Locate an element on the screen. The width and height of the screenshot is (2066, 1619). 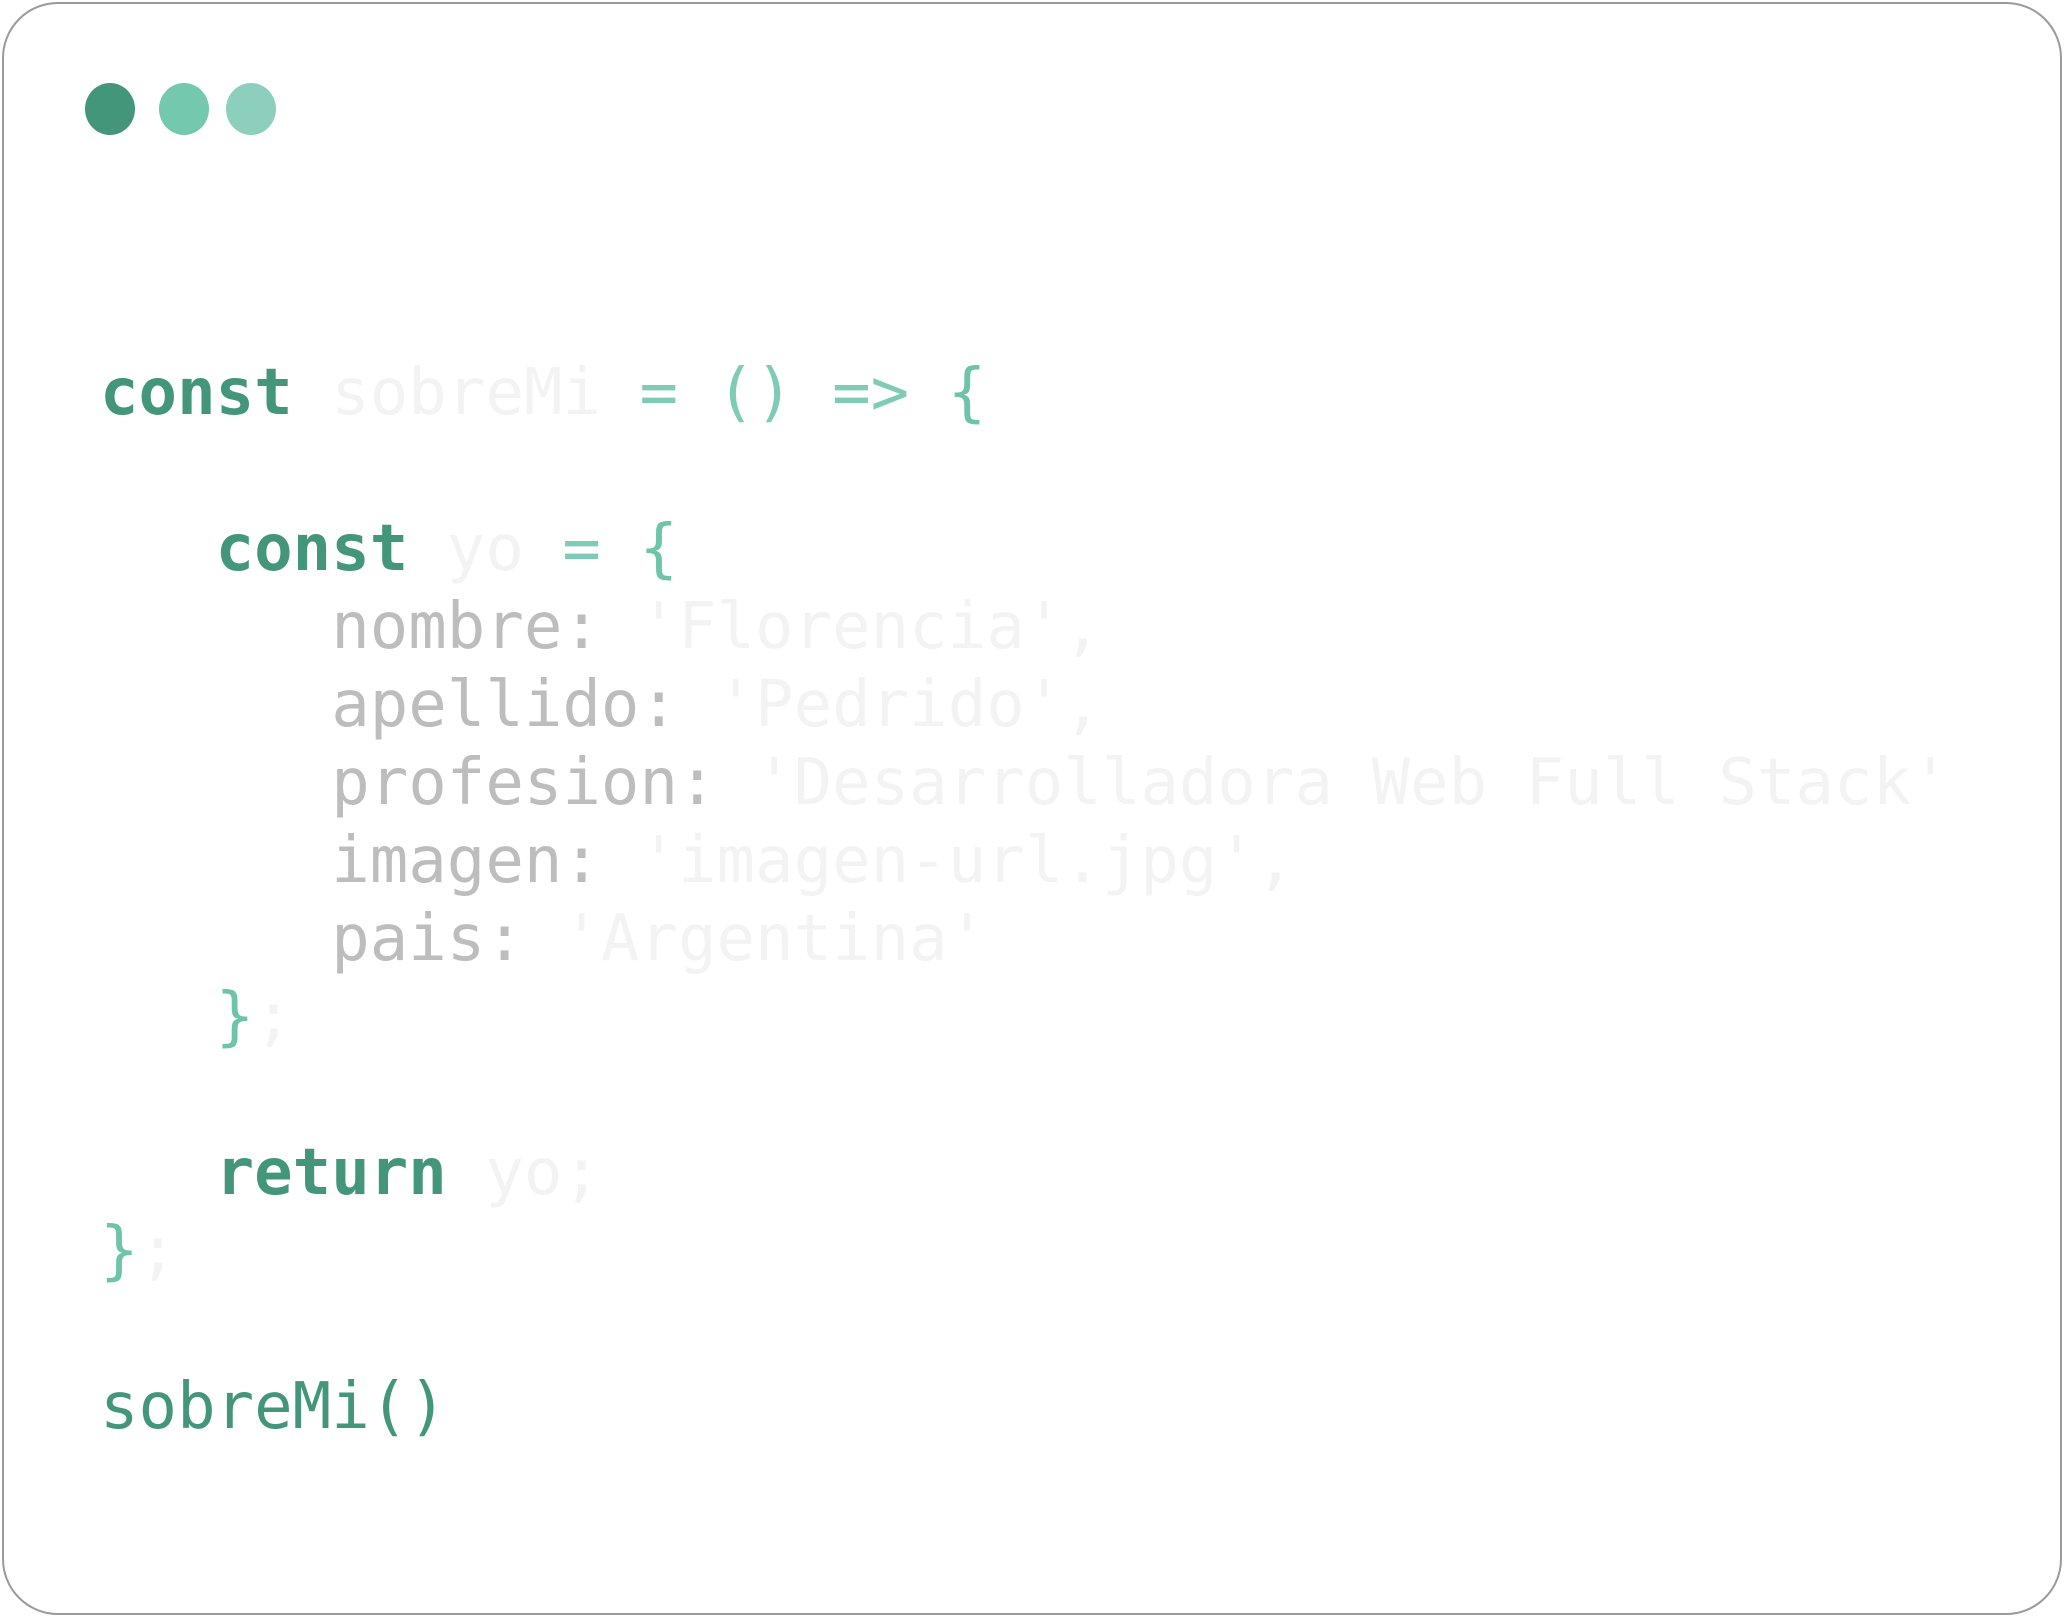
function-call: sobreMi() is located at coordinates (273, 1407).